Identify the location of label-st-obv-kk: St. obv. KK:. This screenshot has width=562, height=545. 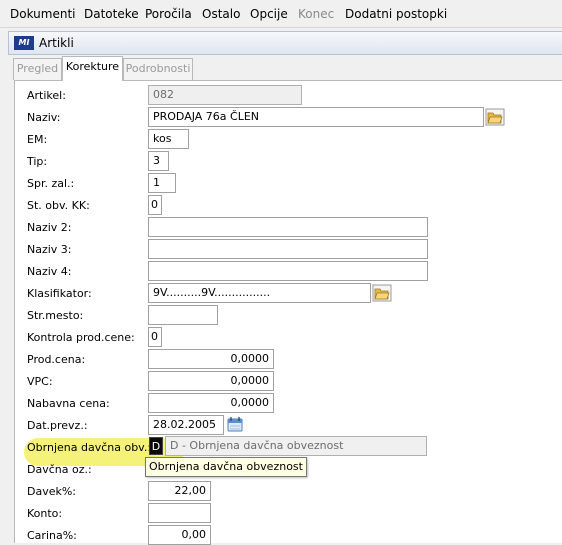
(58, 205).